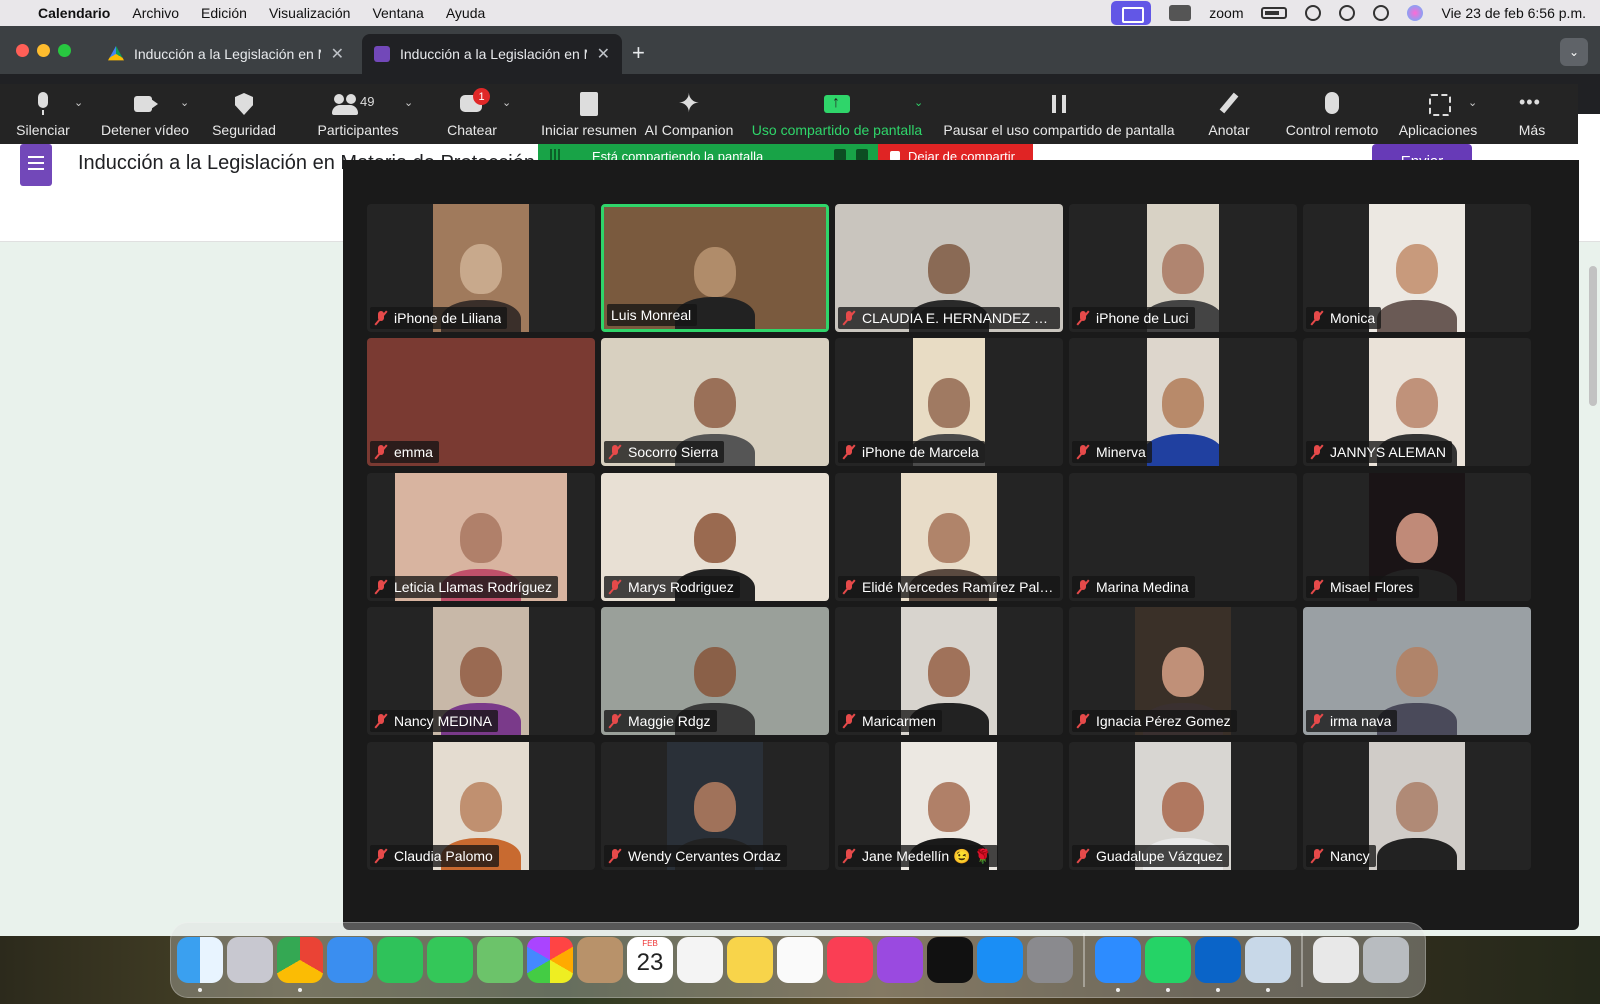  I want to click on close-window-button, so click(22, 50).